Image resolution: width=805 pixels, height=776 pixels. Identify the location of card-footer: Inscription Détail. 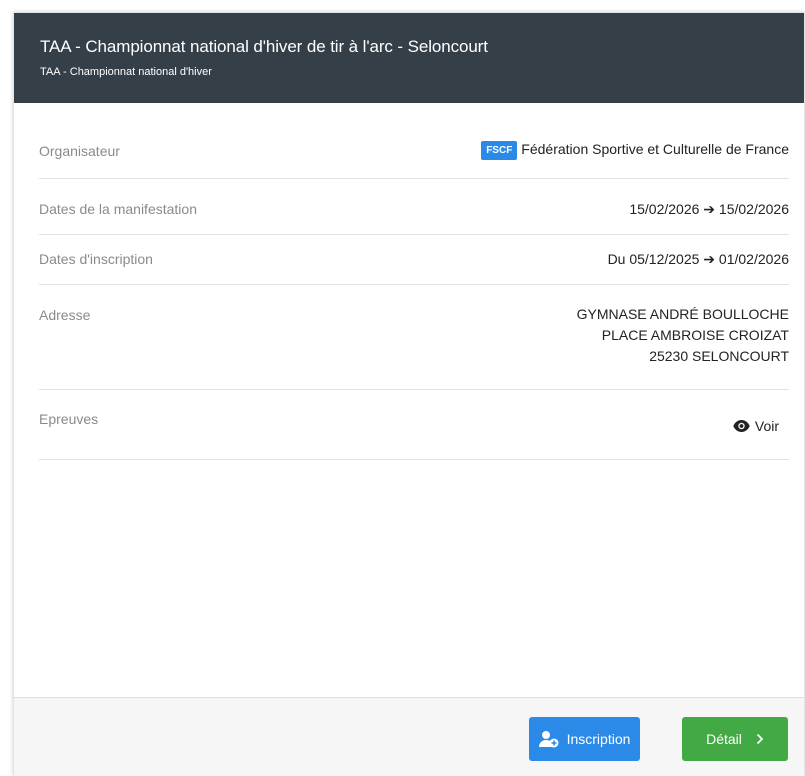
(409, 736).